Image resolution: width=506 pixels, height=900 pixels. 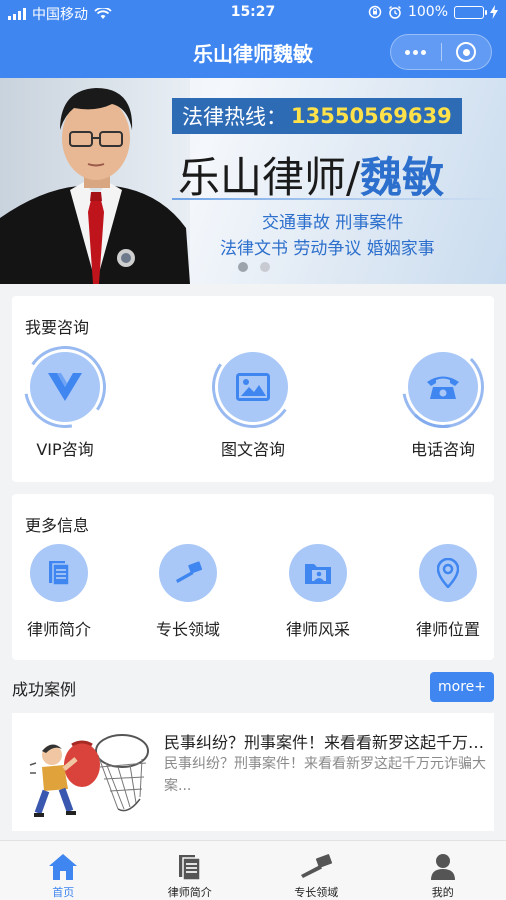 I want to click on photo-folder-icon, so click(x=318, y=574).